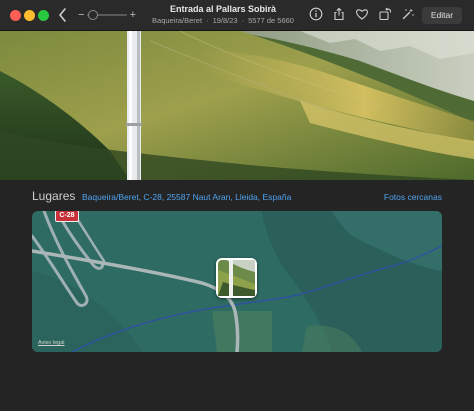 Image resolution: width=474 pixels, height=411 pixels. Describe the element at coordinates (67, 216) in the screenshot. I see `road-label-badge: C-28` at that location.